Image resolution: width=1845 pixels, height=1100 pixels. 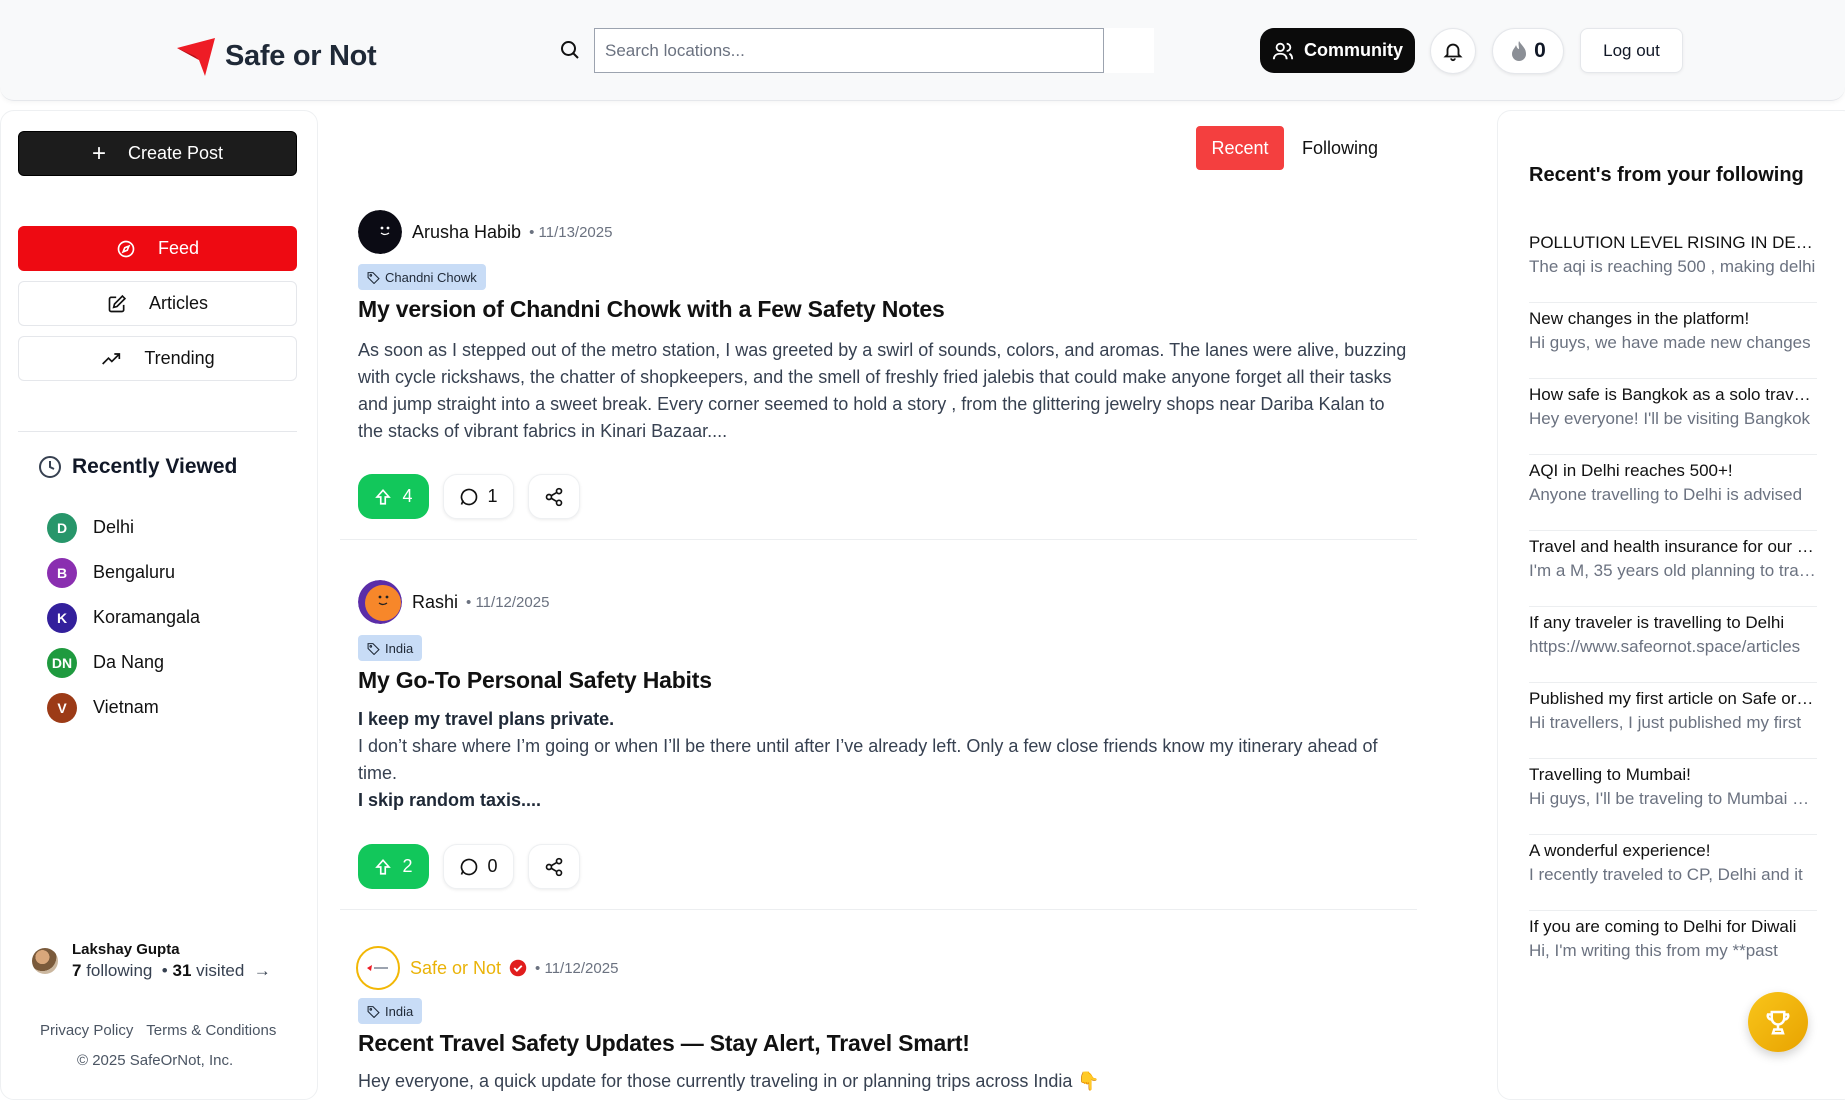 What do you see at coordinates (1673, 242) in the screenshot?
I see `item-title: POLLUTION LEVEL RISING IN DELHI` at bounding box center [1673, 242].